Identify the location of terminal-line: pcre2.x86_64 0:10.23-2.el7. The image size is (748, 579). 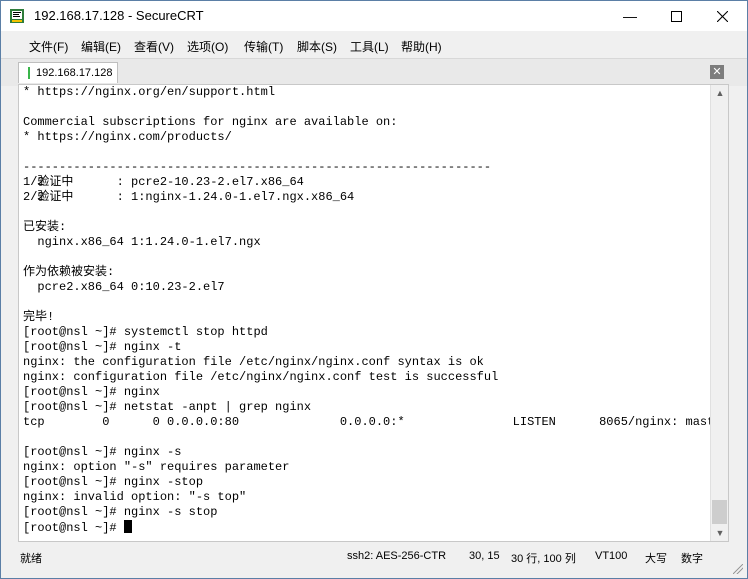
(124, 287).